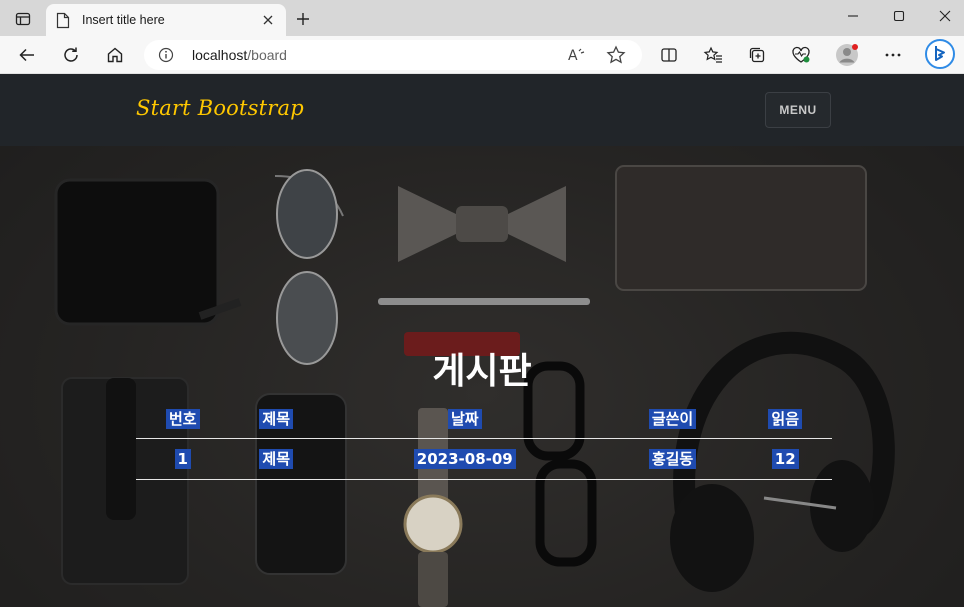  I want to click on site-info-icon, so click(166, 55).